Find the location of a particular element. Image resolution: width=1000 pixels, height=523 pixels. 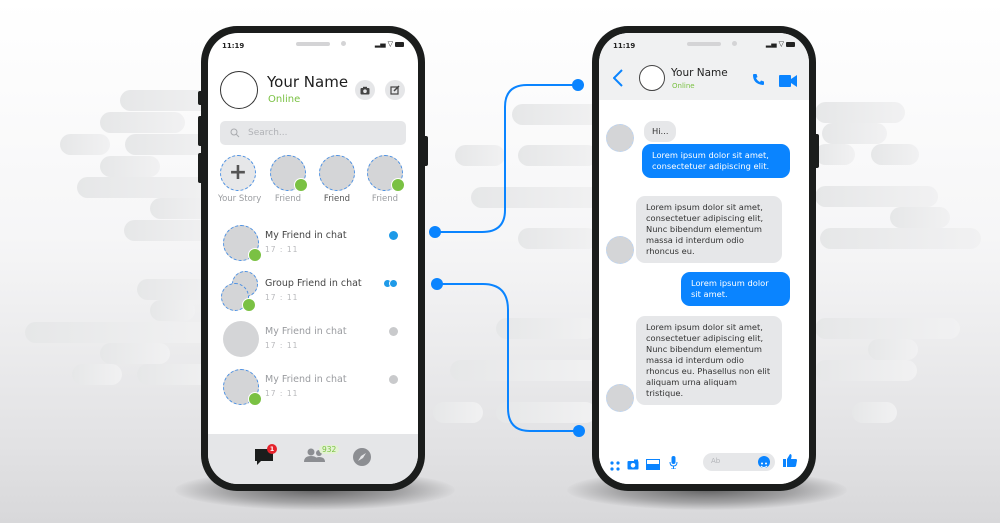

story-your-story: + Your Story is located at coordinates (240, 179).